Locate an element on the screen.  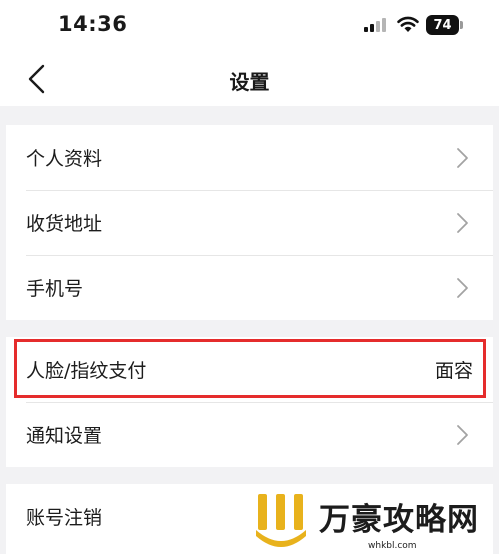
battery-level: 74 is located at coordinates (442, 25).